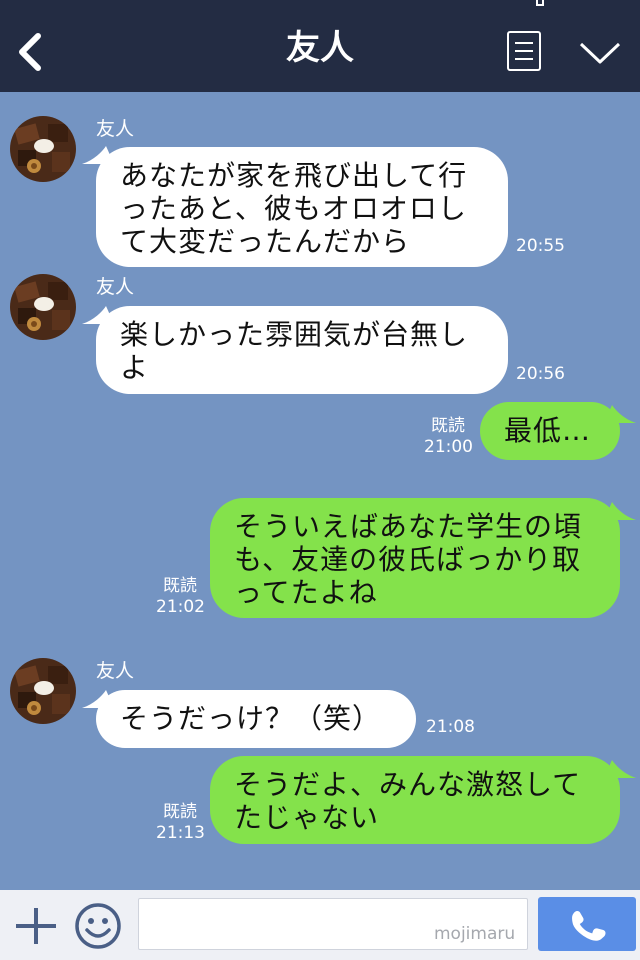 This screenshot has height=960, width=640. I want to click on call-button, so click(587, 924).